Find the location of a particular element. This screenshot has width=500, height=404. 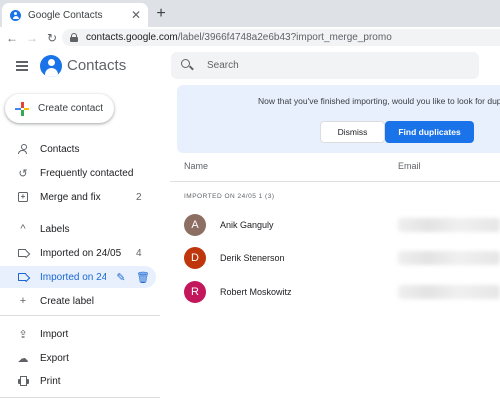

app-title: Contacts is located at coordinates (97, 65).